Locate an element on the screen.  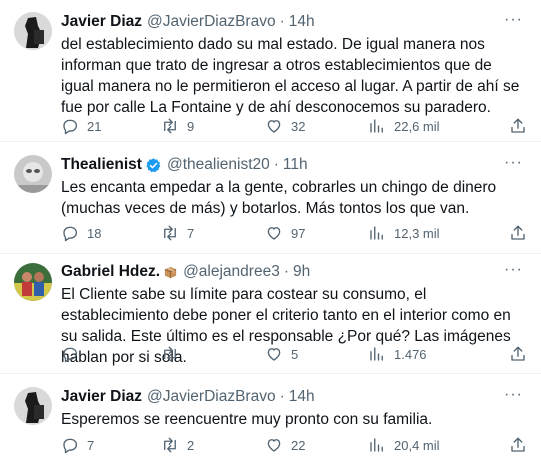
views-button: 1.476 is located at coordinates (397, 354).